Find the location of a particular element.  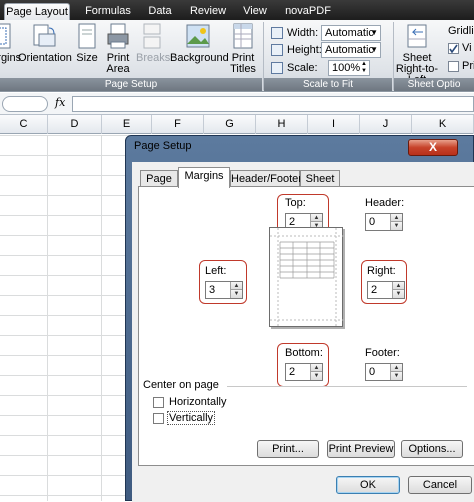

column-header-h: H is located at coordinates (282, 124).